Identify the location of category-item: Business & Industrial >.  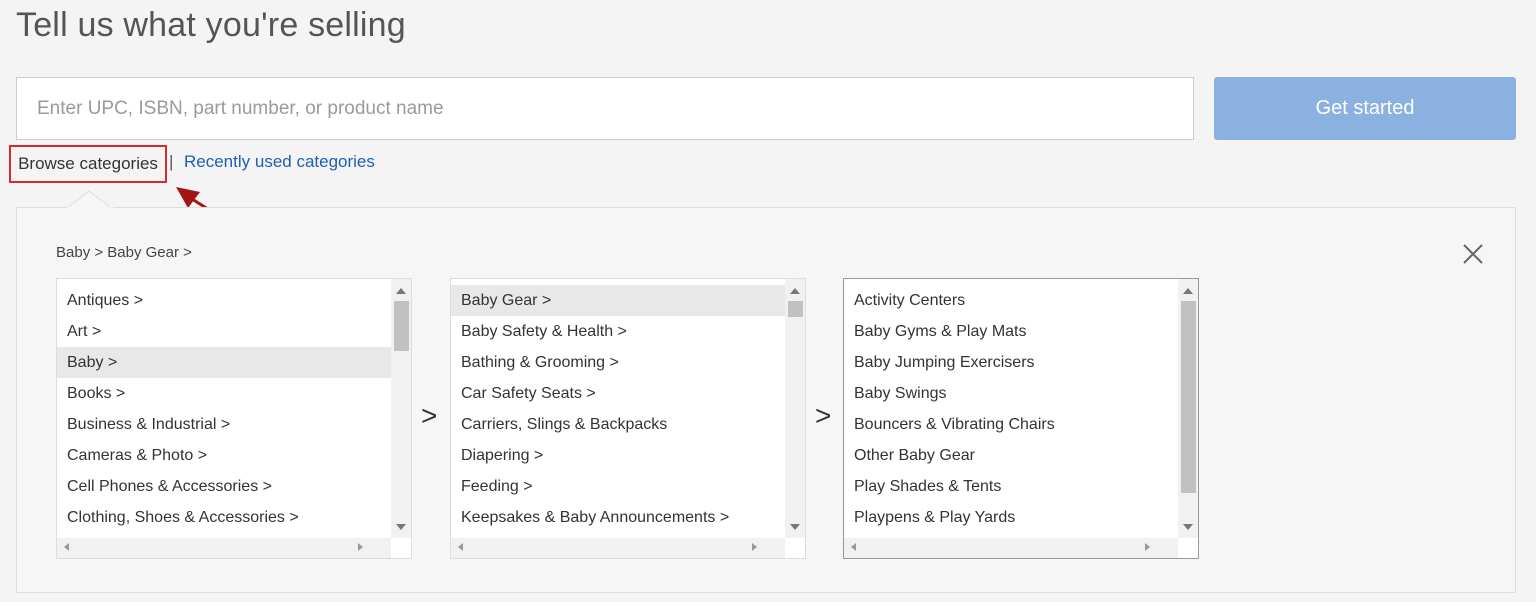
(224, 424).